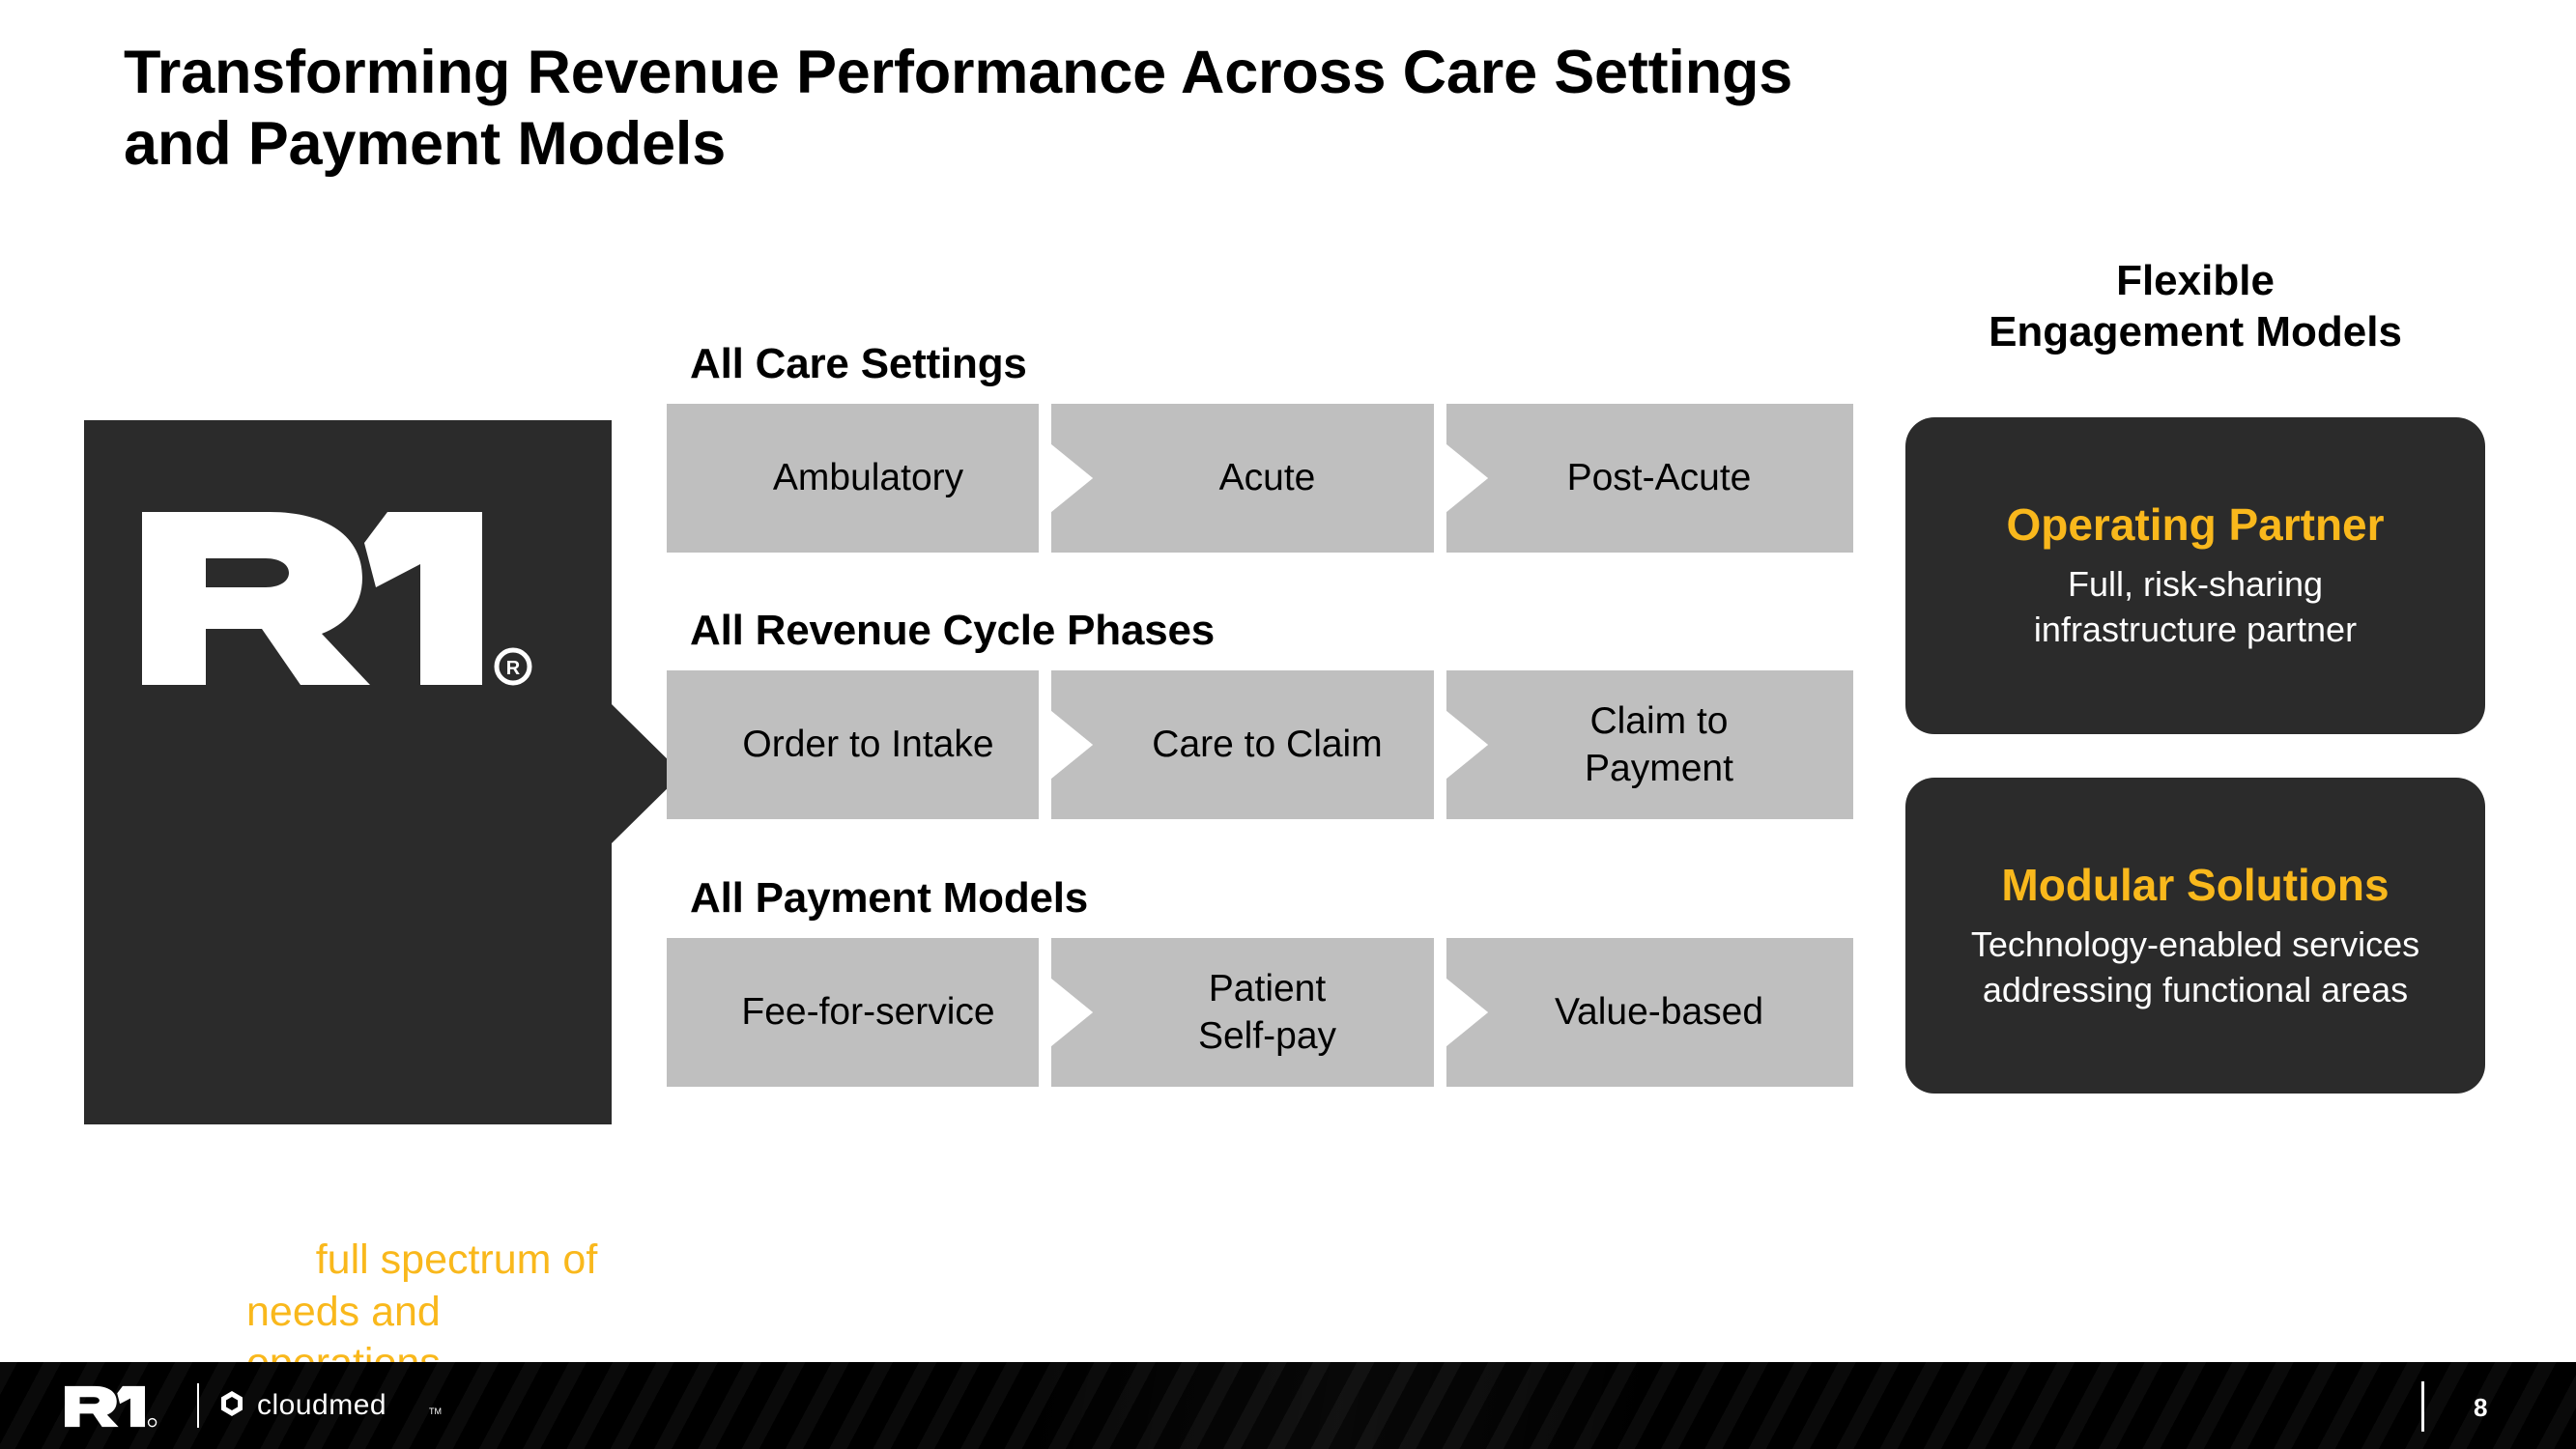 This screenshot has height=1449, width=2576. I want to click on r1-logo-icon: R, so click(347, 598).